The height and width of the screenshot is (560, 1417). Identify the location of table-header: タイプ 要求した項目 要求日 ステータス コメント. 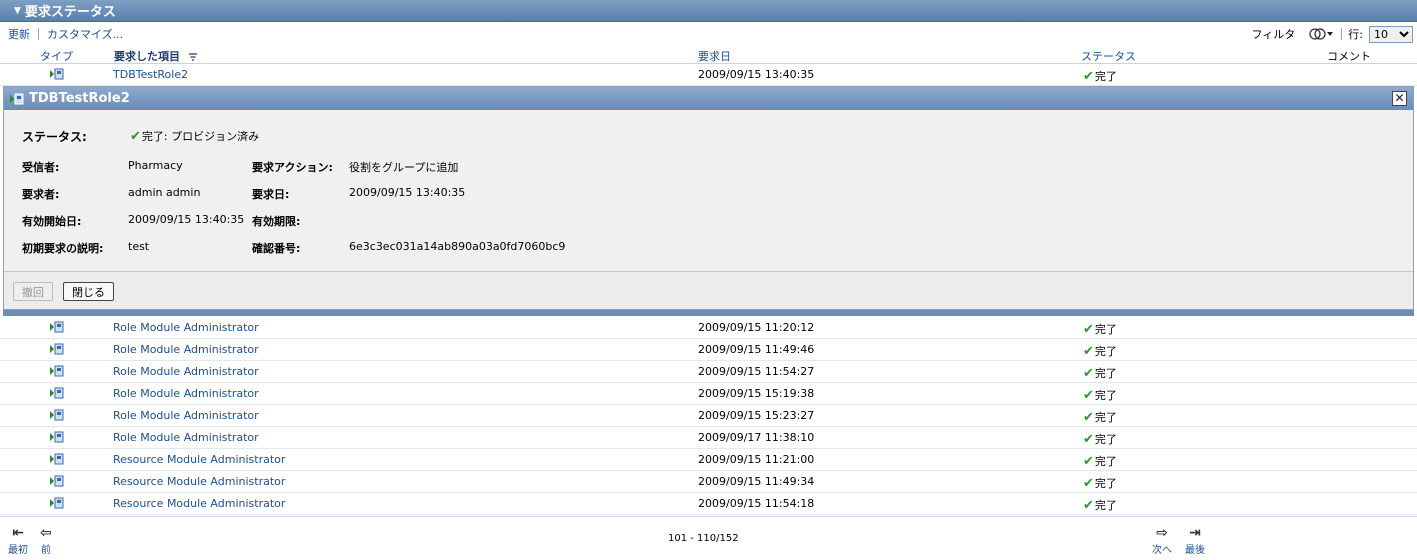
(708, 55).